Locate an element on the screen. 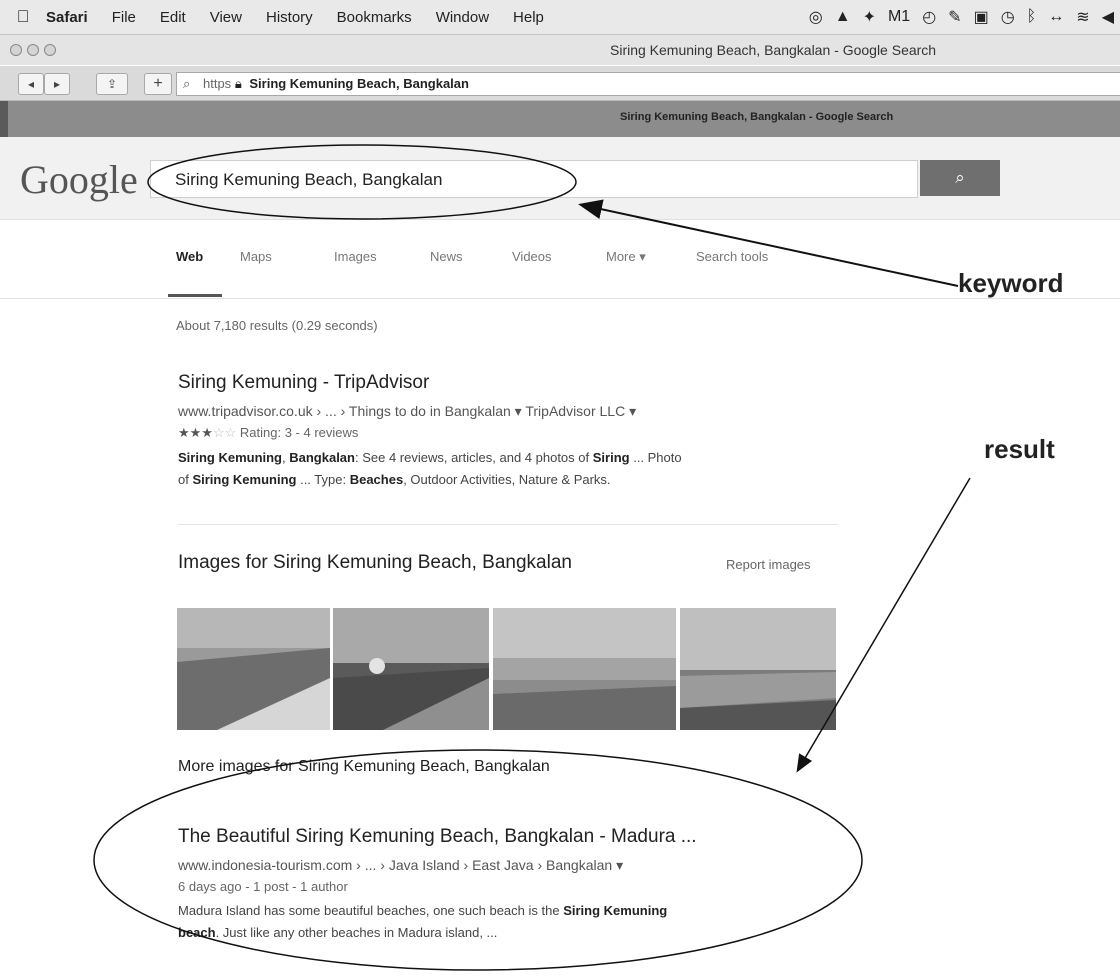  tab-videos: Videos is located at coordinates (532, 256).